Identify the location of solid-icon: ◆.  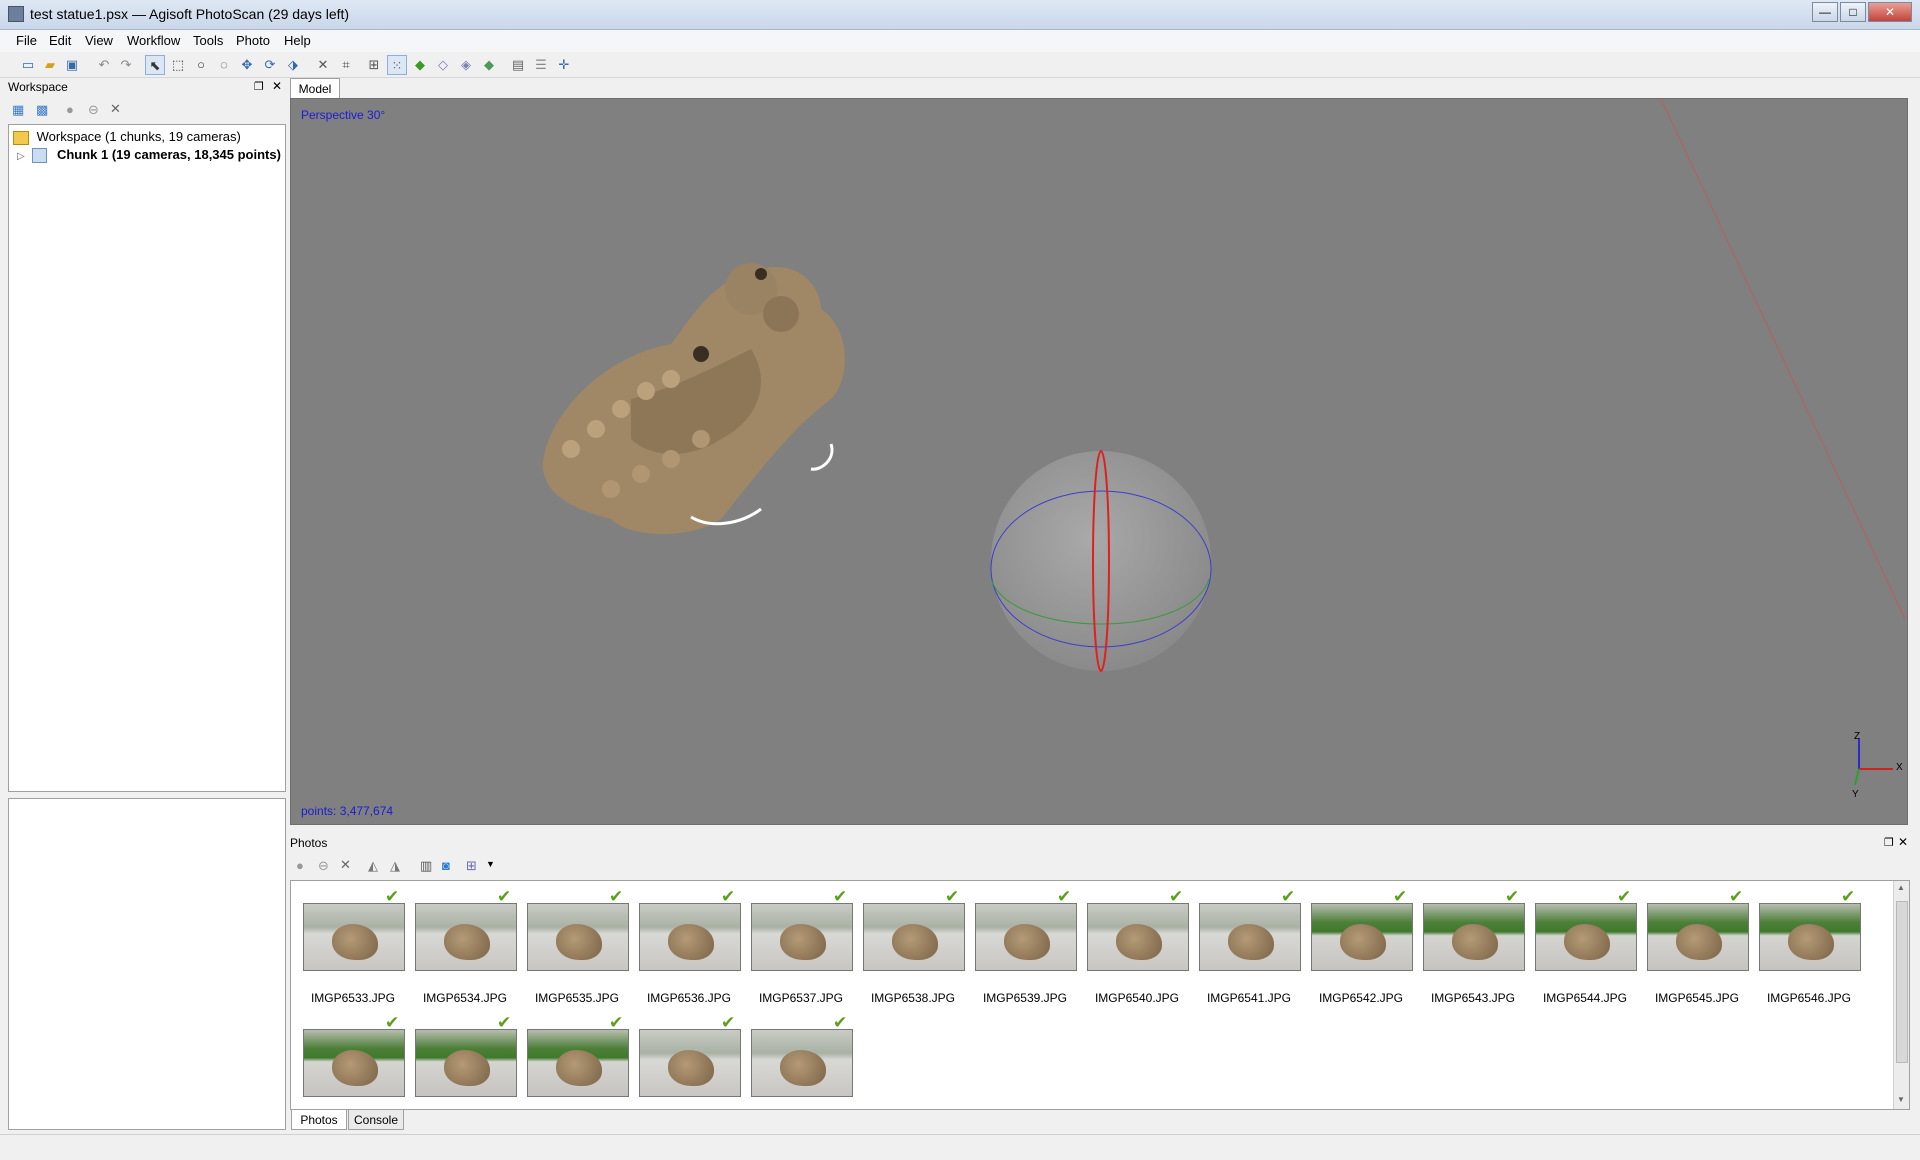
(420, 65).